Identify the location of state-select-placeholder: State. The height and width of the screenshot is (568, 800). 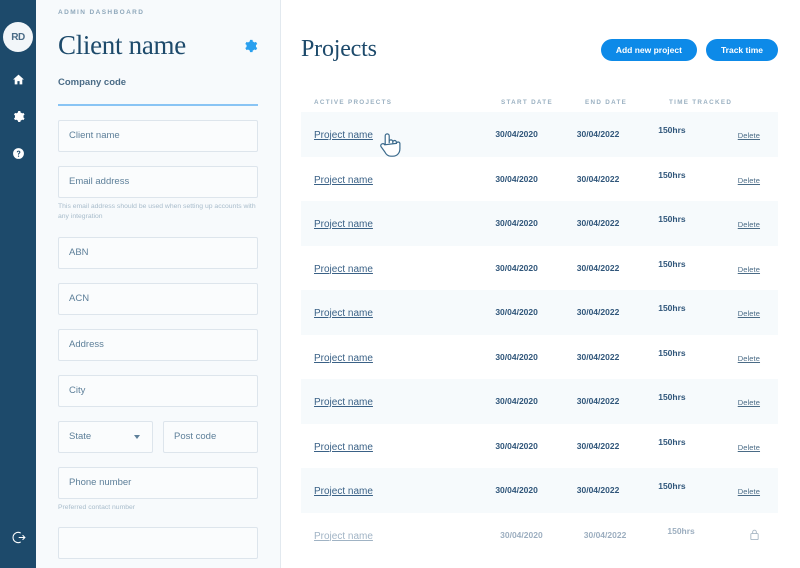
(80, 437).